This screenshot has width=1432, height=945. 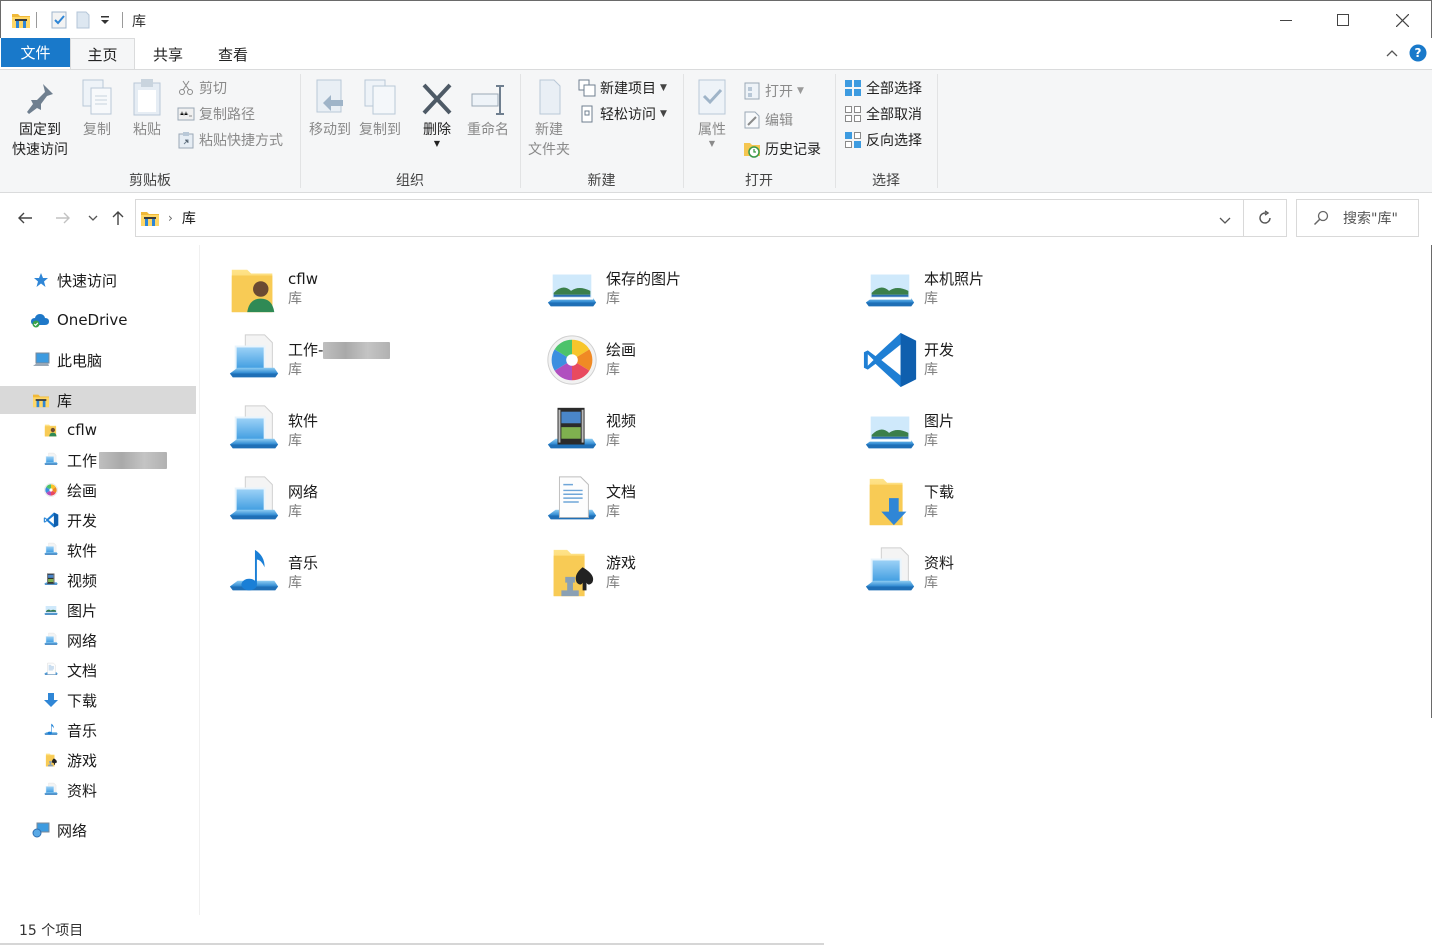 I want to click on edit-button: 编辑, so click(x=768, y=120).